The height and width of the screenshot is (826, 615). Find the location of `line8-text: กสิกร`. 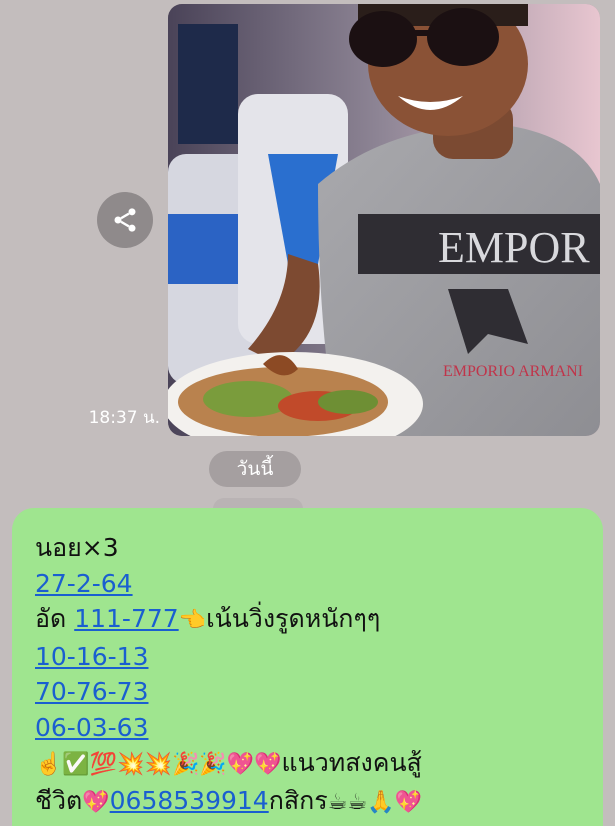

line8-text: กสิกร is located at coordinates (298, 800).